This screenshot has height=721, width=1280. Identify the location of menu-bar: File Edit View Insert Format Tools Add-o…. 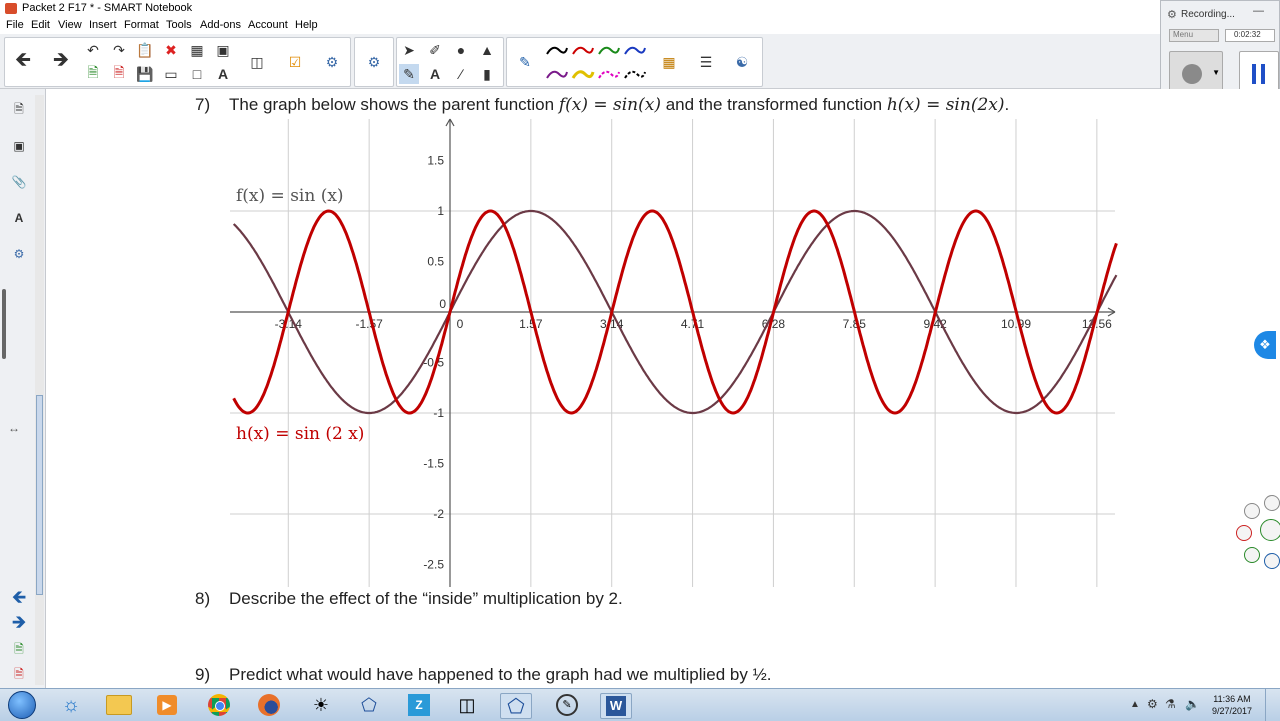
(580, 25).